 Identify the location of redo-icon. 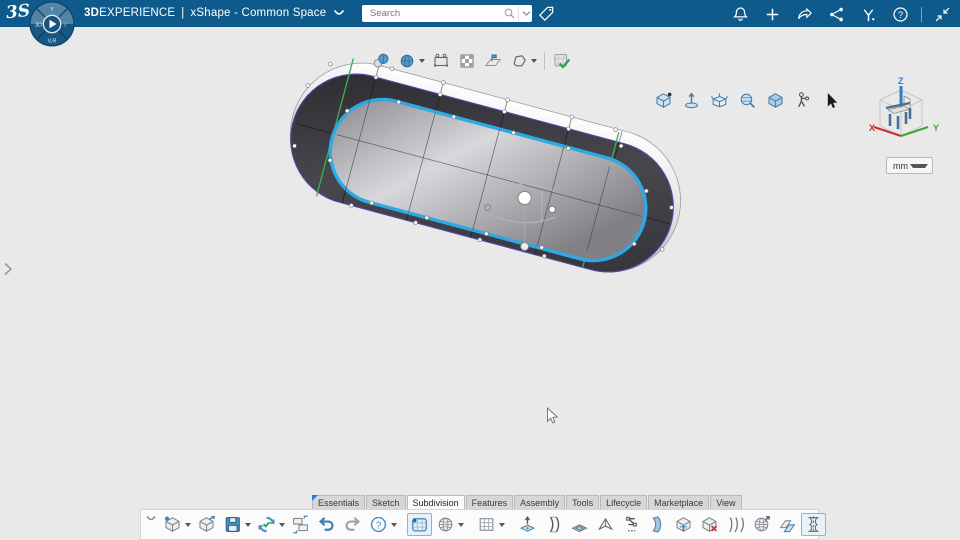
(352, 524).